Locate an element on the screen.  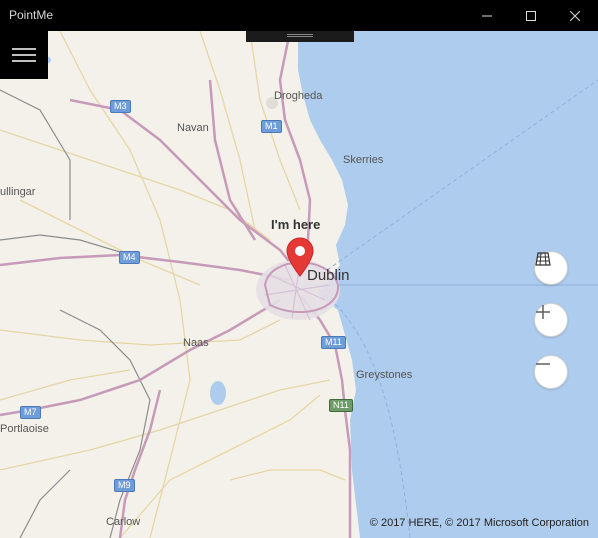
place-skerries: Skerries is located at coordinates (363, 160).